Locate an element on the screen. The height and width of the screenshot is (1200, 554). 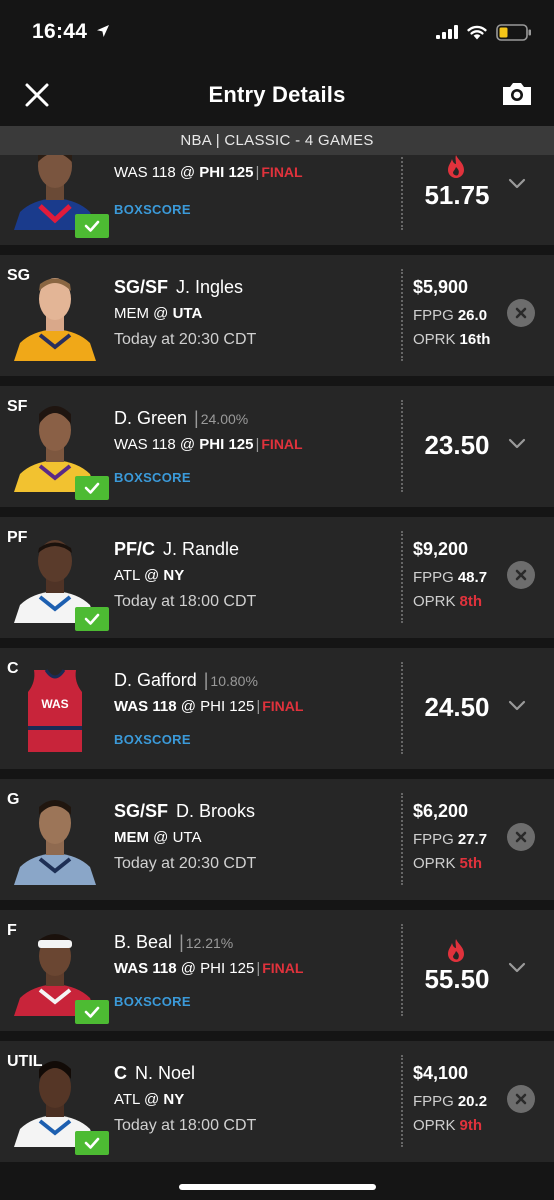
jersey-avatar: WAS is located at coordinates (55, 709).